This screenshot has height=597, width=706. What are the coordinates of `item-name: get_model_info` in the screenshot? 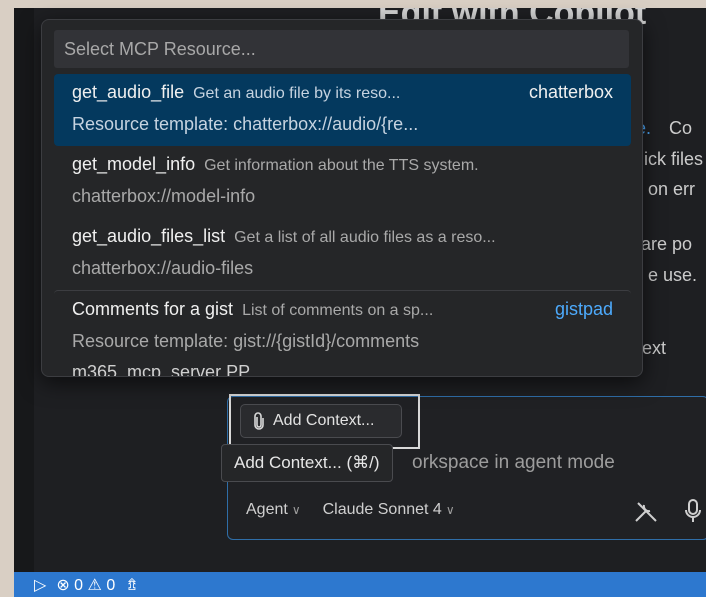 It's located at (134, 164).